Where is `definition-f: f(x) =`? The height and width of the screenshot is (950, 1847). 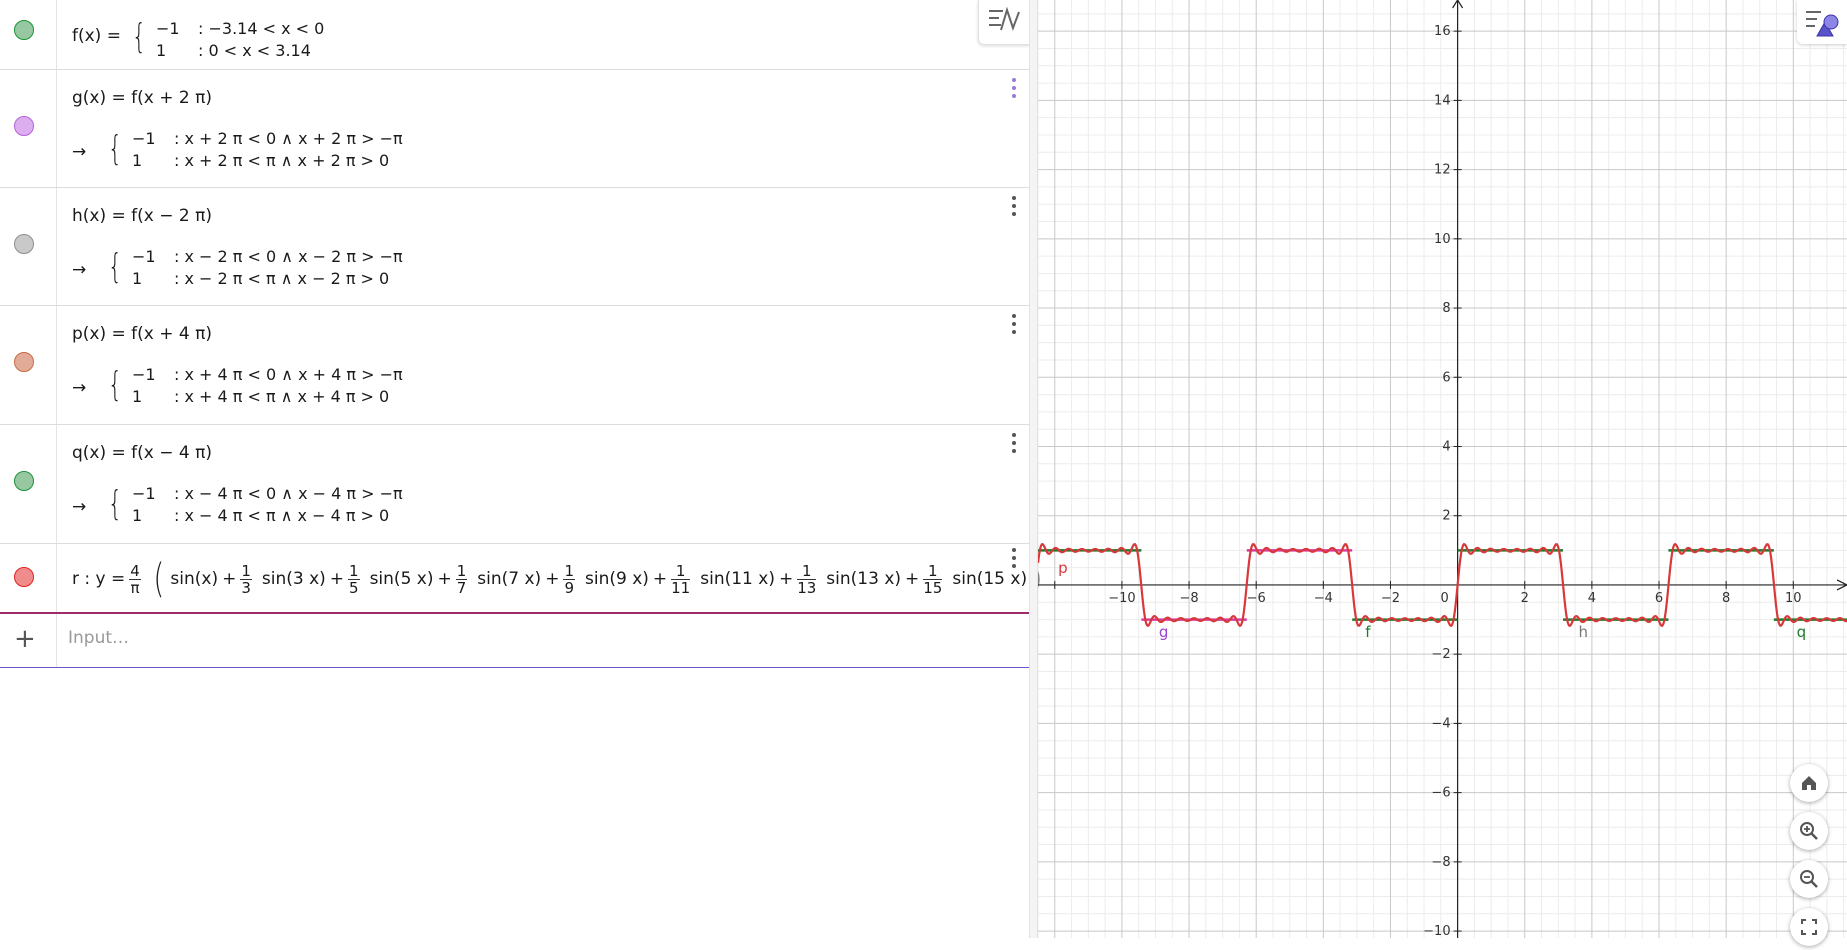
definition-f: f(x) = is located at coordinates (96, 36).